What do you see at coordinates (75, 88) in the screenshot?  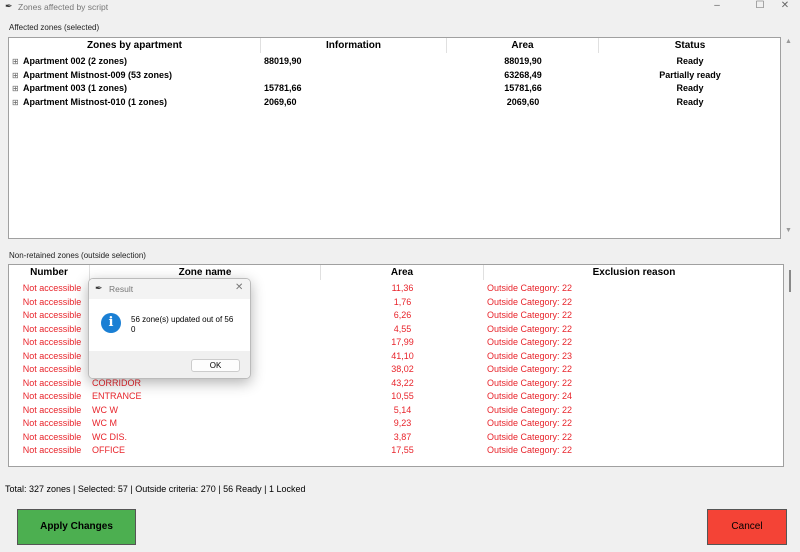 I see `apartment-name: Apartment 003 (1 zones)` at bounding box center [75, 88].